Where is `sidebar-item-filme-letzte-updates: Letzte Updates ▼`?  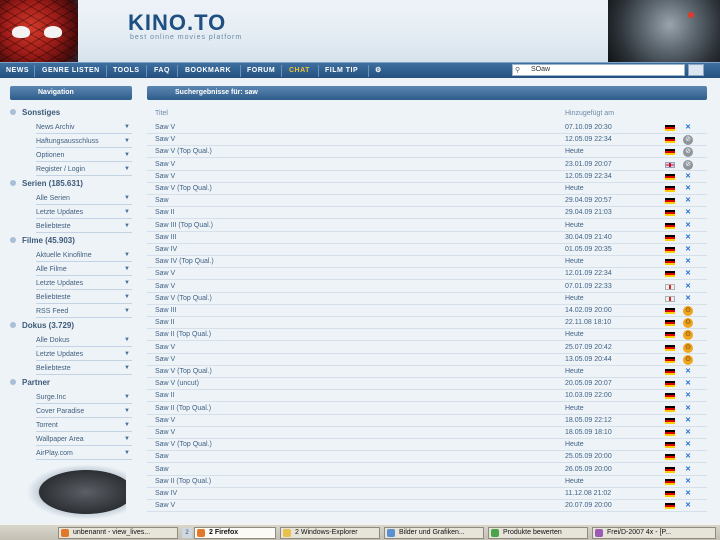
sidebar-item-filme-letzte-updates: Letzte Updates ▼ is located at coordinates (84, 283).